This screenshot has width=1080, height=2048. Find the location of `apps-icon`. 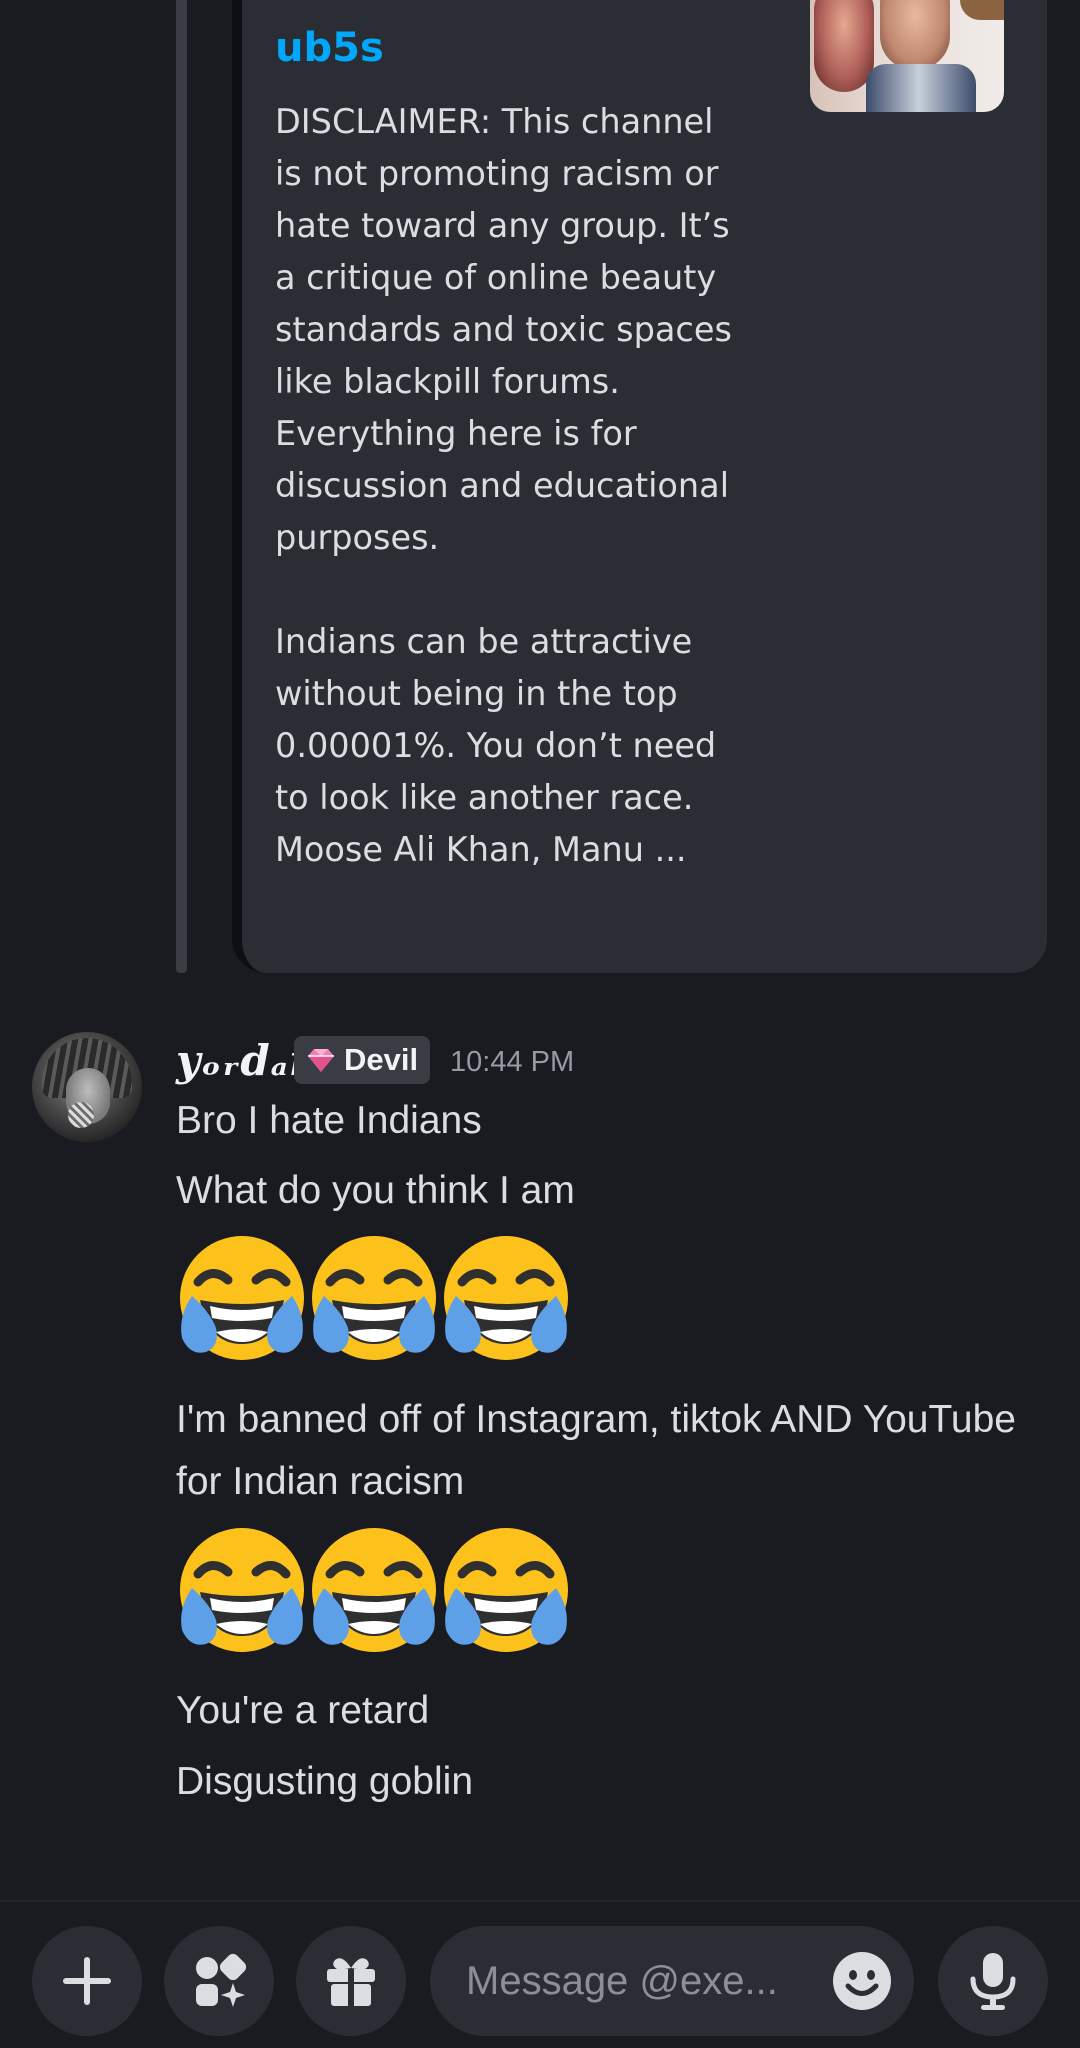

apps-icon is located at coordinates (221, 1980).